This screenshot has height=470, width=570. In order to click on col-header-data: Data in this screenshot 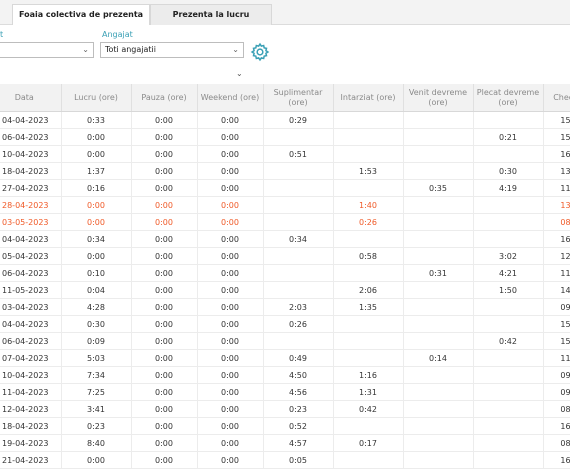, I will do `click(31, 98)`.